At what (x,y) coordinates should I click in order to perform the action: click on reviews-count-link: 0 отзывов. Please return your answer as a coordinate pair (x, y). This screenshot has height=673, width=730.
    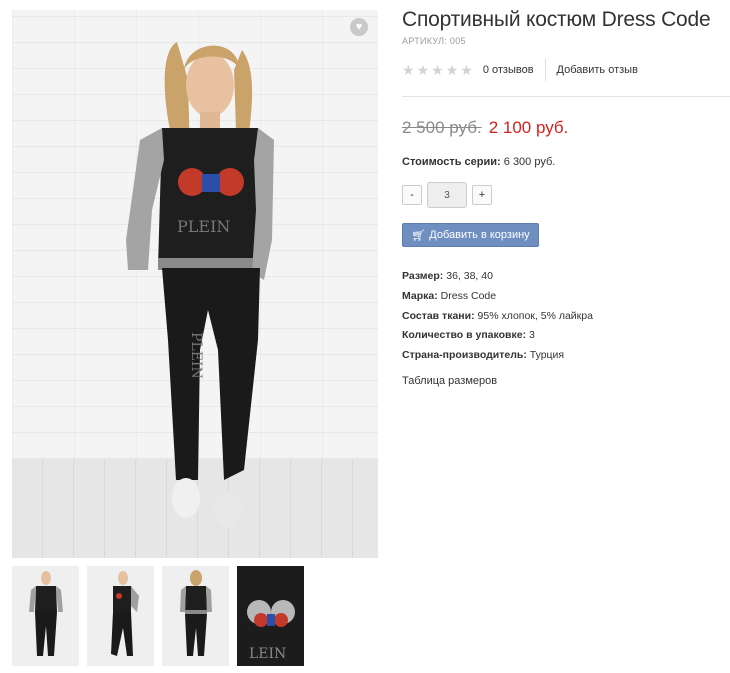
    Looking at the image, I should click on (514, 70).